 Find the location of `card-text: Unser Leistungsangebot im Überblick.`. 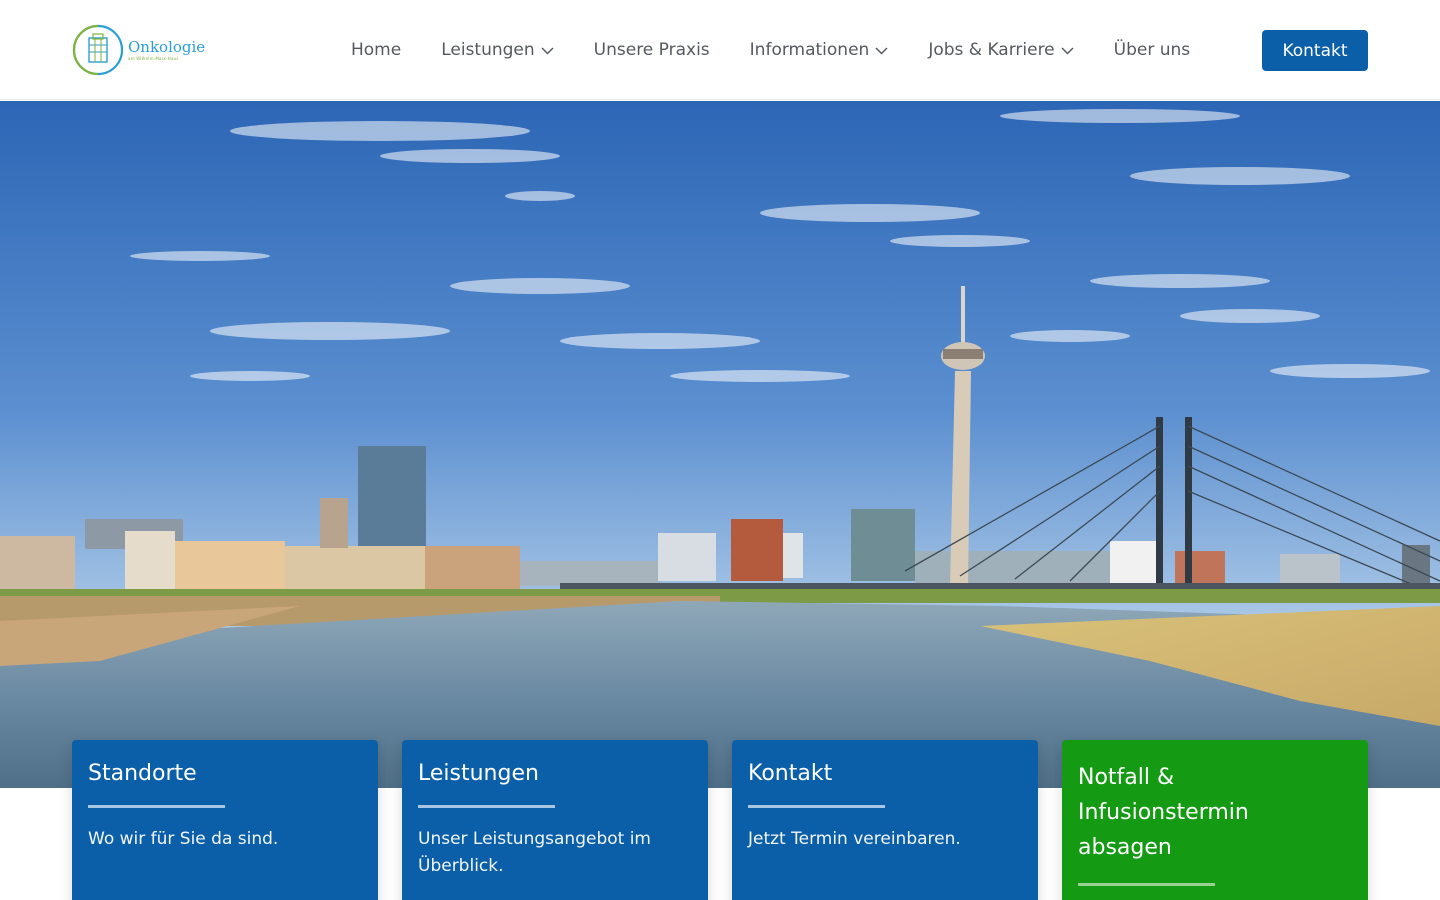

card-text: Unser Leistungsangebot im Überblick. is located at coordinates (534, 852).